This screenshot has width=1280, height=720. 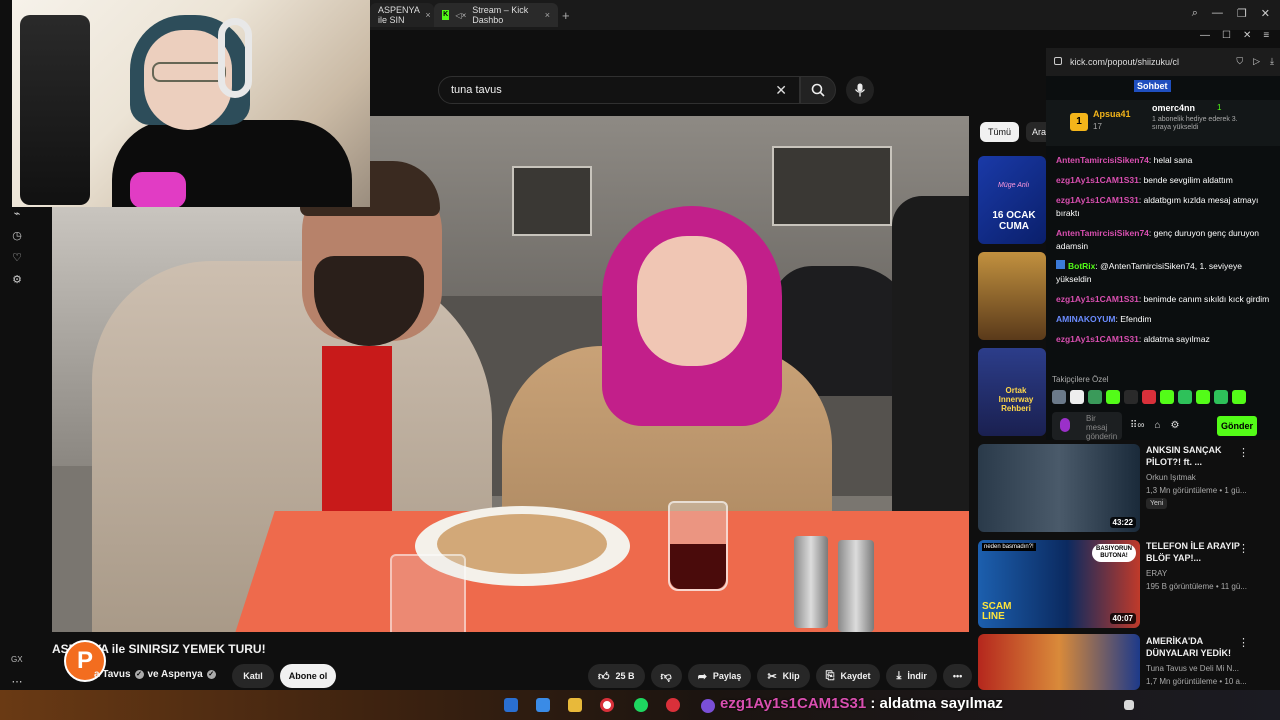 I want to click on store-icon, so click(x=543, y=705).